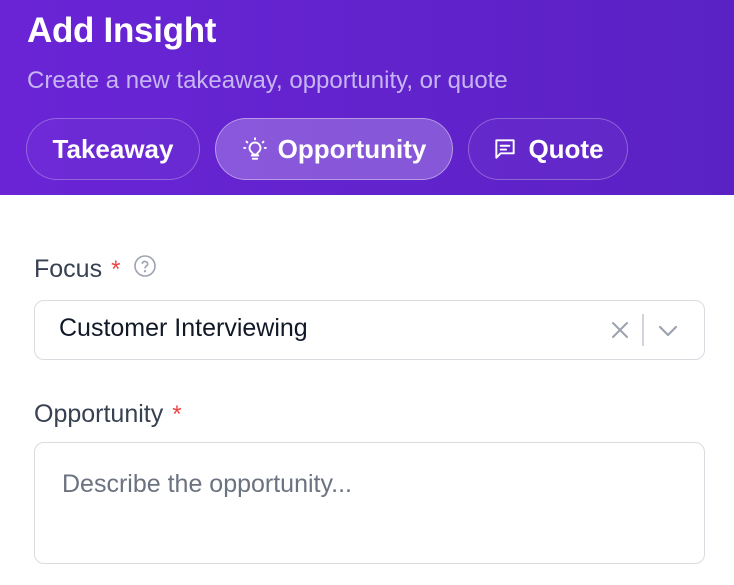 Image resolution: width=734 pixels, height=585 pixels. I want to click on tab-takeaway-label: Takeaway, so click(113, 148).